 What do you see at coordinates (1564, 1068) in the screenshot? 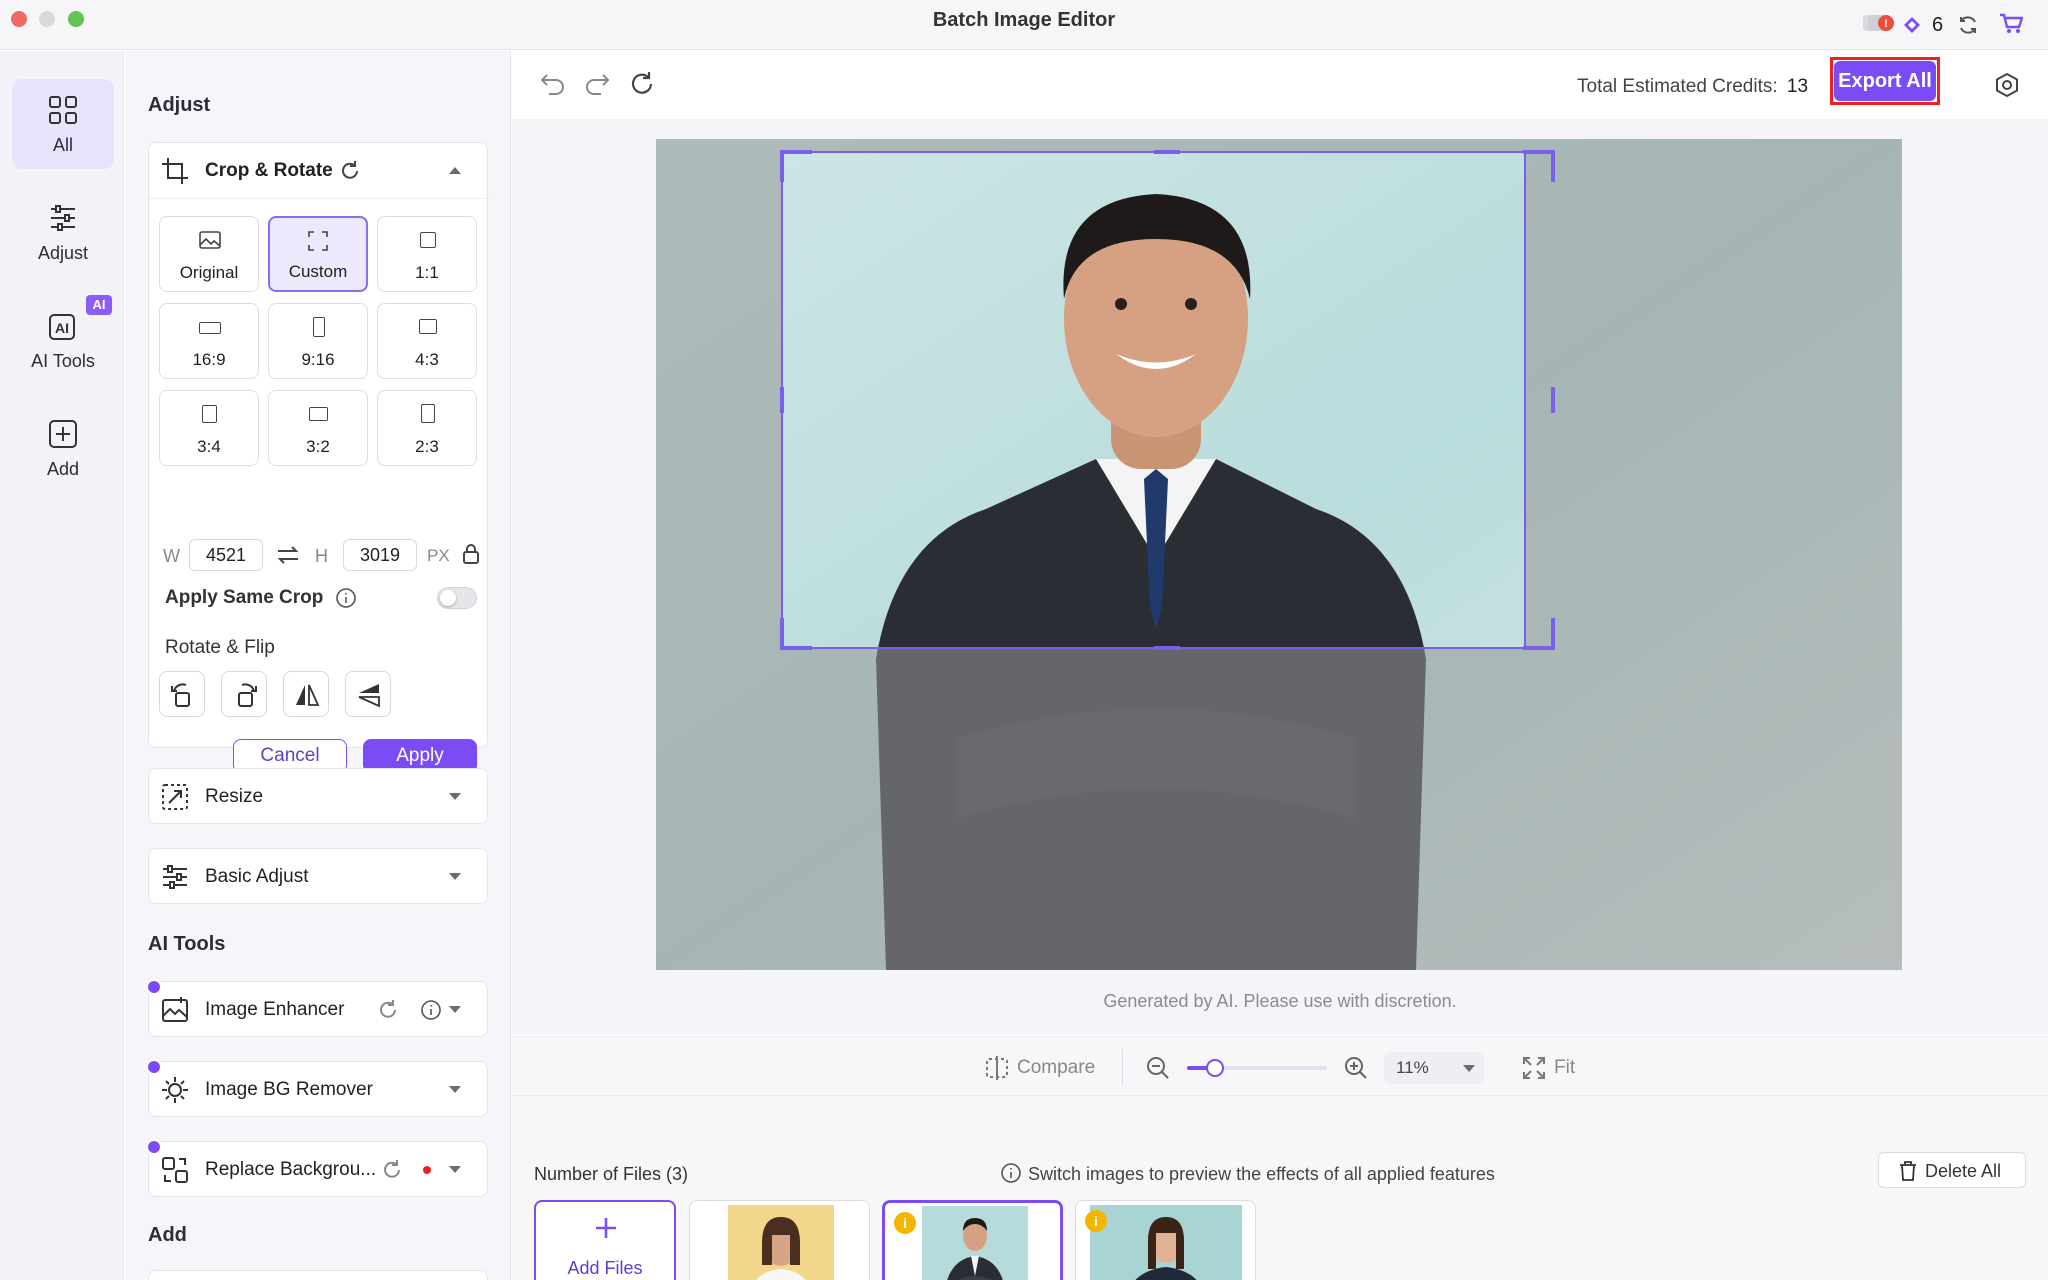
I see `fit-button: Fit` at bounding box center [1564, 1068].